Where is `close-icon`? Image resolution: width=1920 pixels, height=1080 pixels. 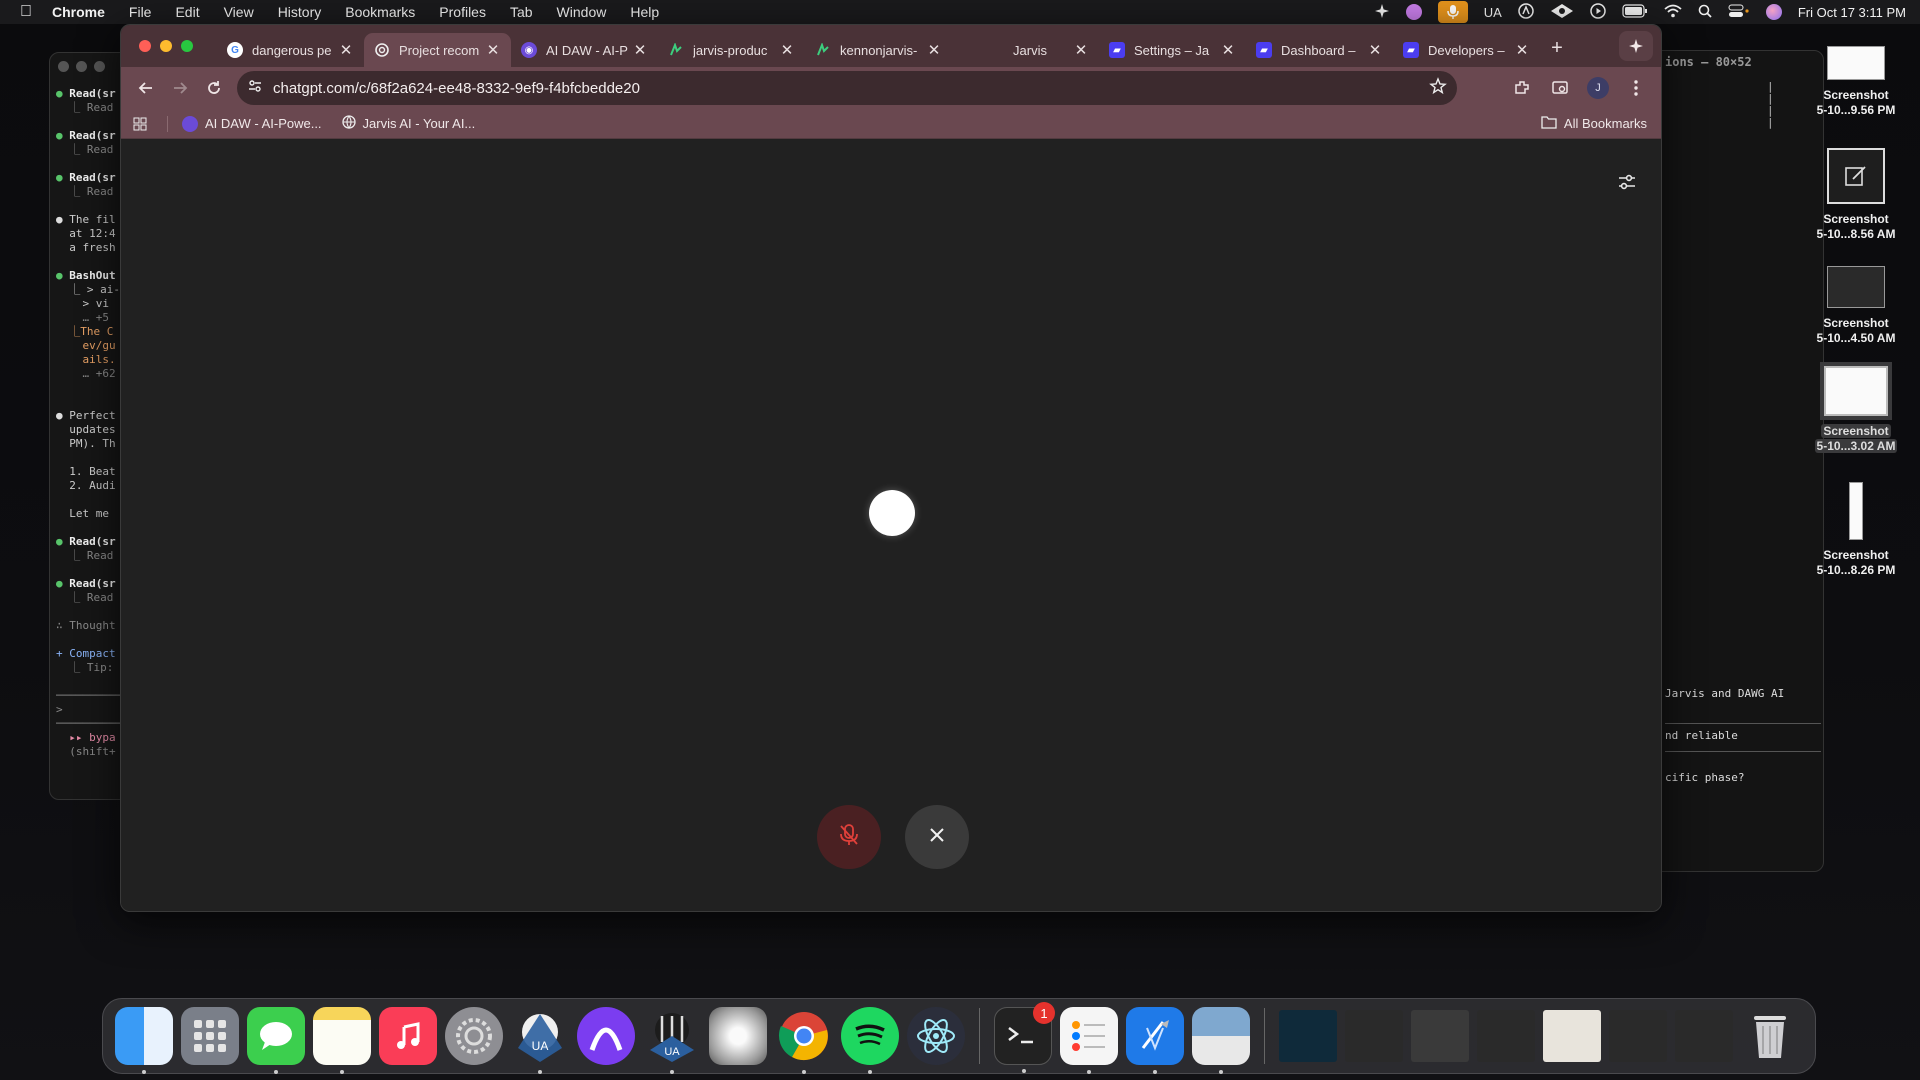
close-icon is located at coordinates (937, 837).